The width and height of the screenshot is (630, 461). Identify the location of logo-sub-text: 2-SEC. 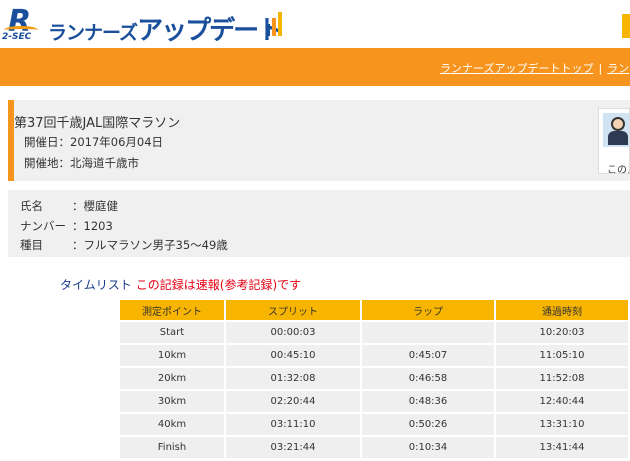
(17, 37).